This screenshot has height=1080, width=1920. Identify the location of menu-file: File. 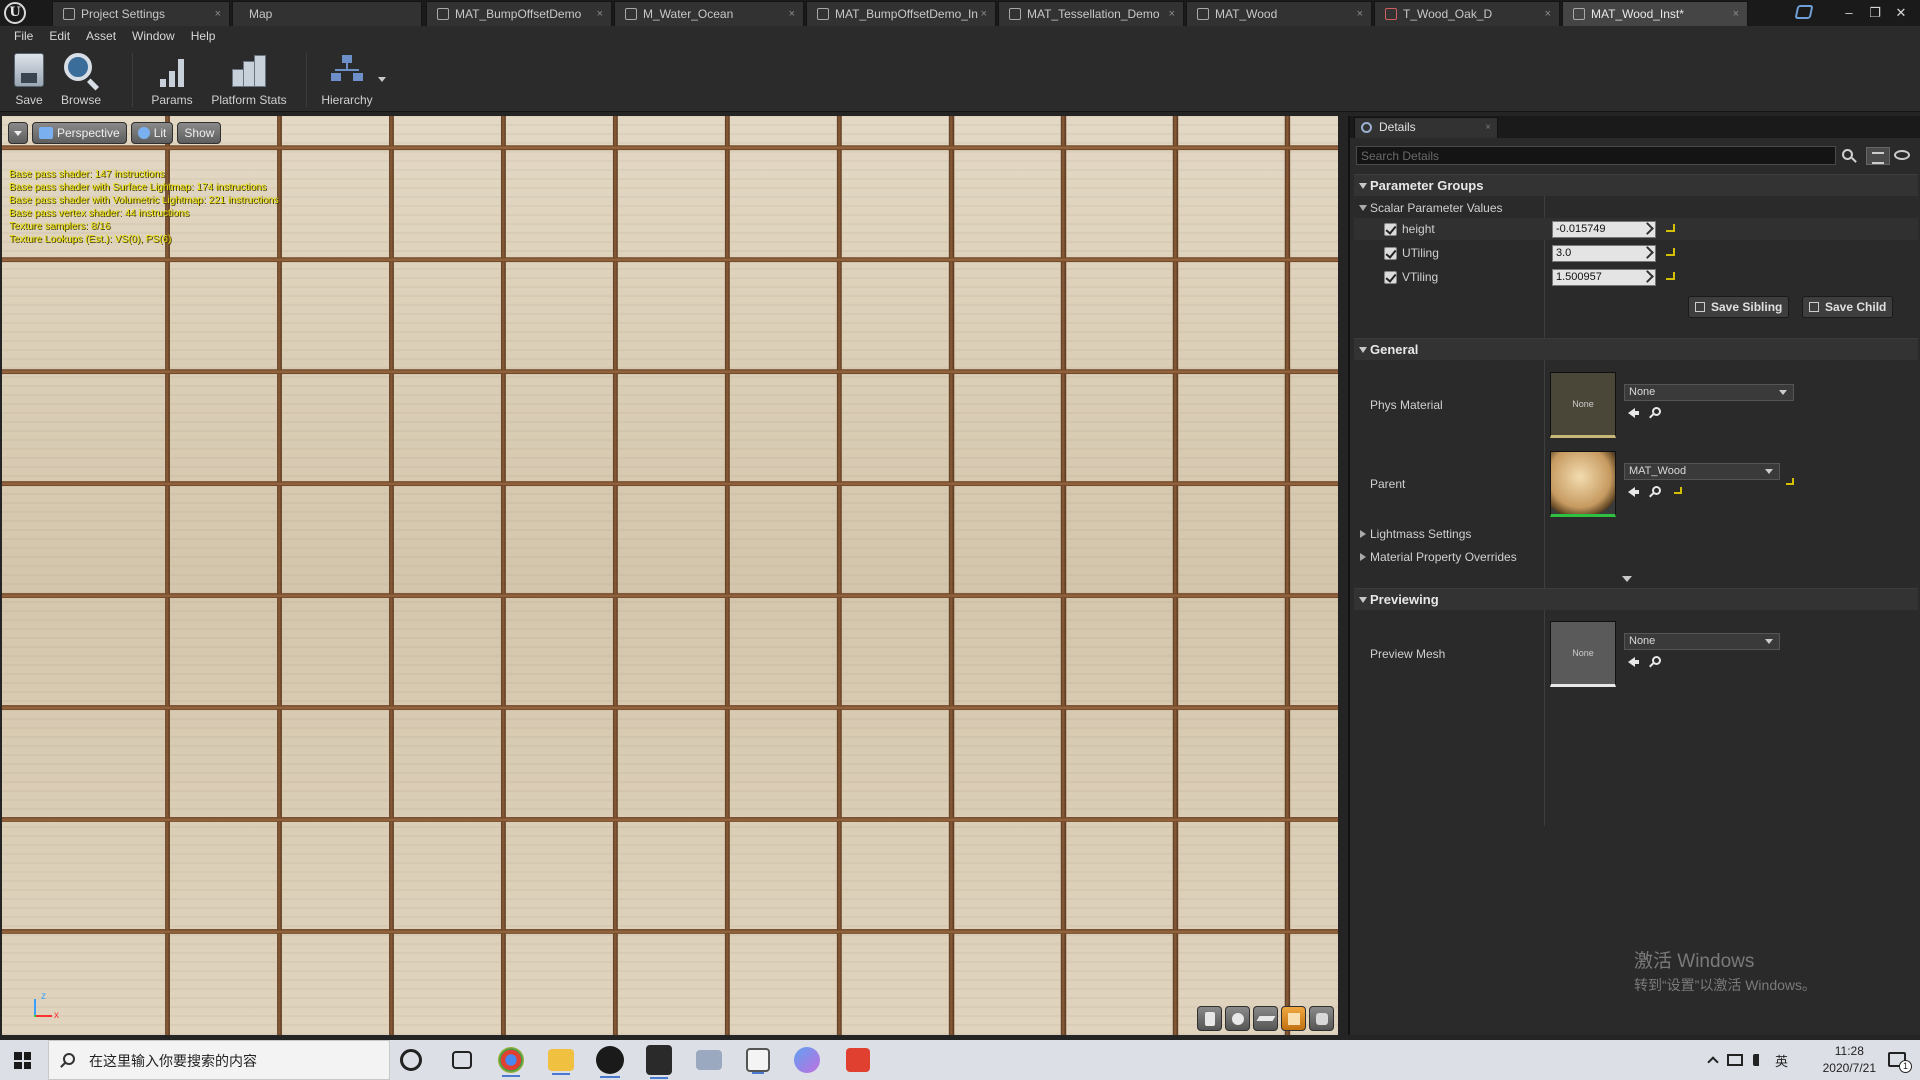
(23, 36).